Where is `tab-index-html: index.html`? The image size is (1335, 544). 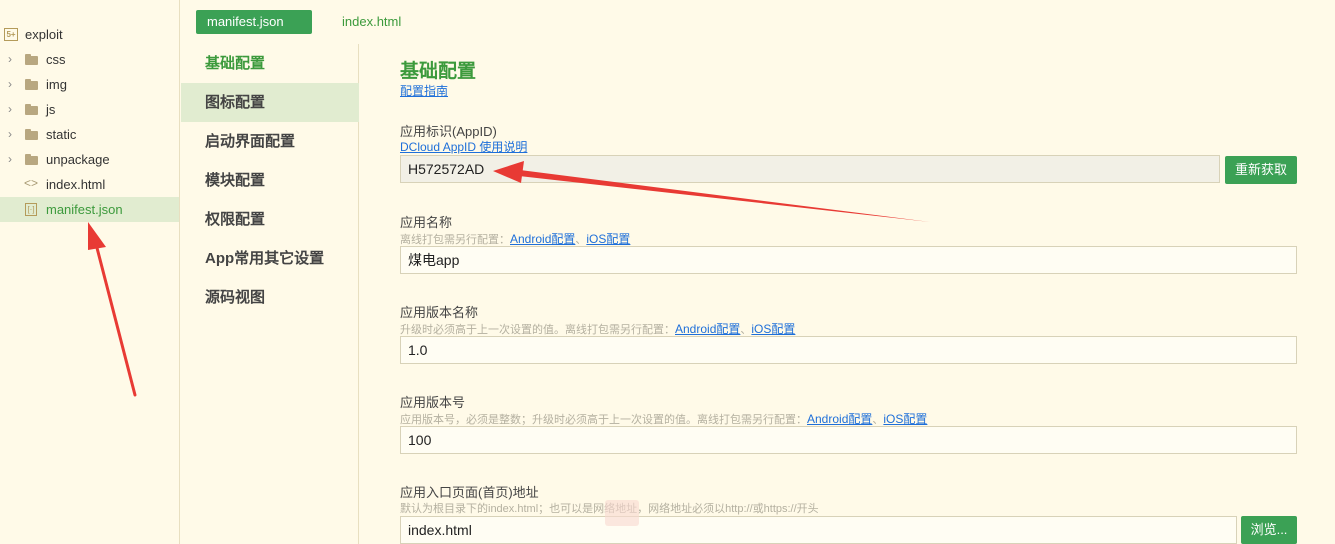 tab-index-html: index.html is located at coordinates (371, 22).